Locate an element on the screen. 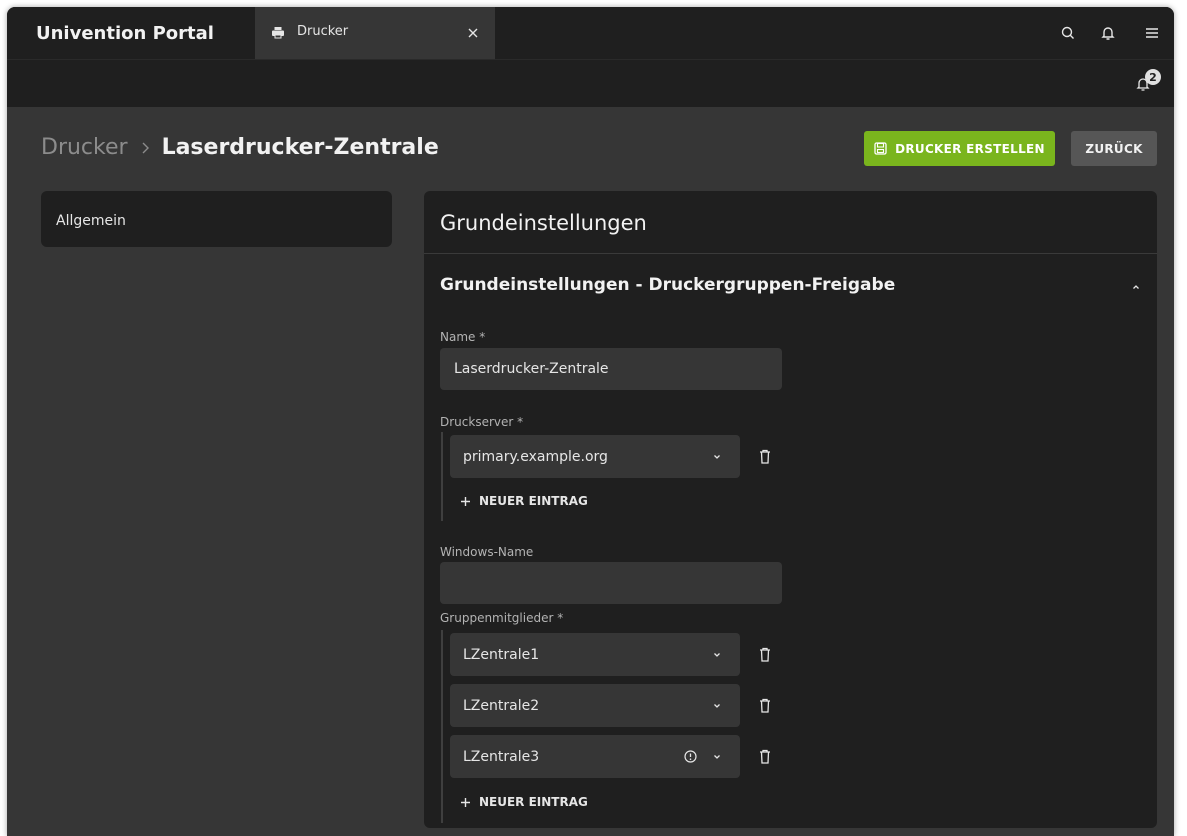 The width and height of the screenshot is (1187, 836). notification-count-badge: 2 is located at coordinates (1153, 77).